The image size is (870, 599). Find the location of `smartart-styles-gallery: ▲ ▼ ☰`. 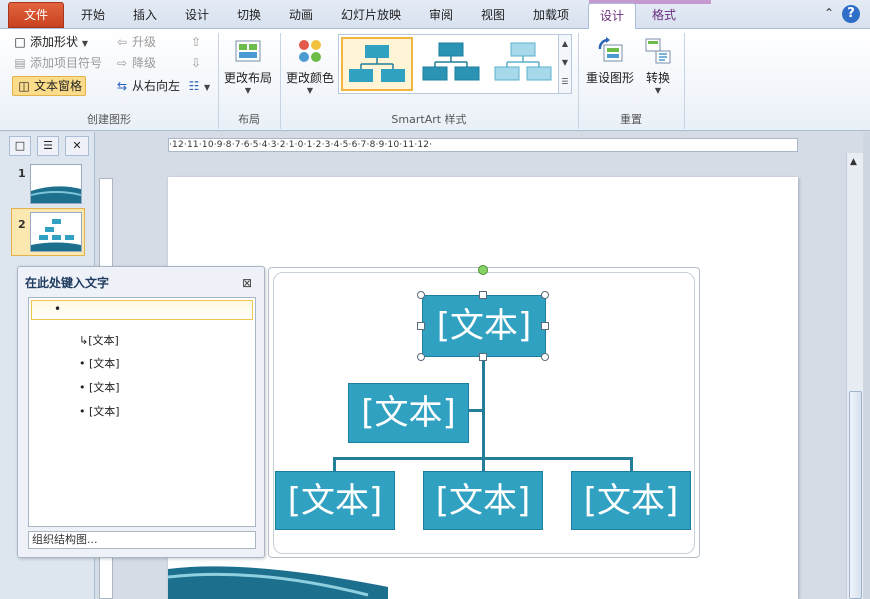

smartart-styles-gallery: ▲ ▼ ☰ is located at coordinates (455, 64).